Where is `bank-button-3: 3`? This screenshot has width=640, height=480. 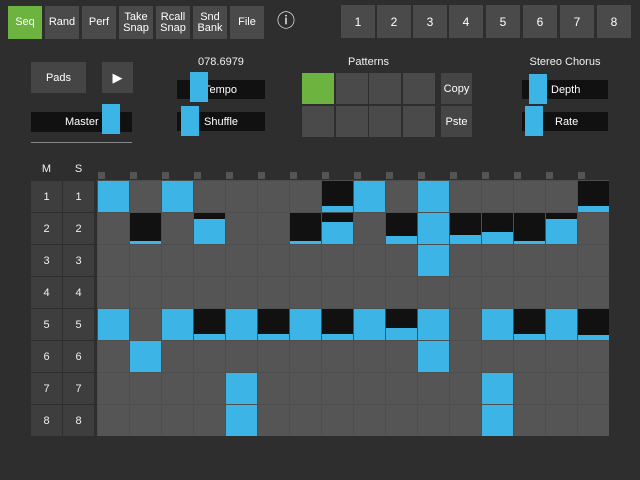
bank-button-3: 3 is located at coordinates (430, 21).